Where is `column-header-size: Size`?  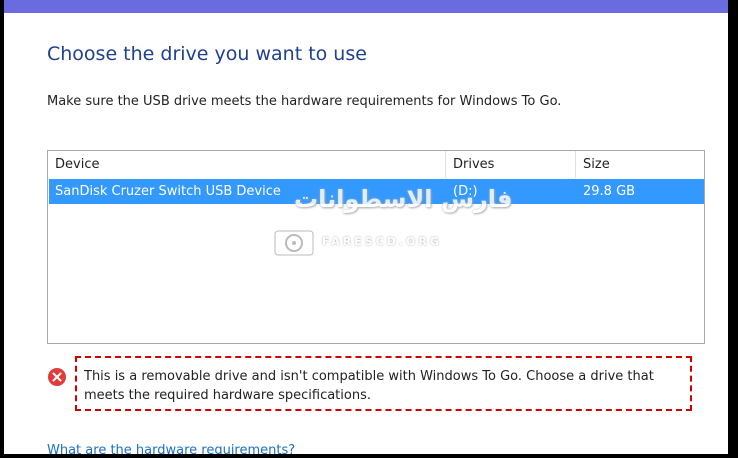
column-header-size: Size is located at coordinates (596, 164).